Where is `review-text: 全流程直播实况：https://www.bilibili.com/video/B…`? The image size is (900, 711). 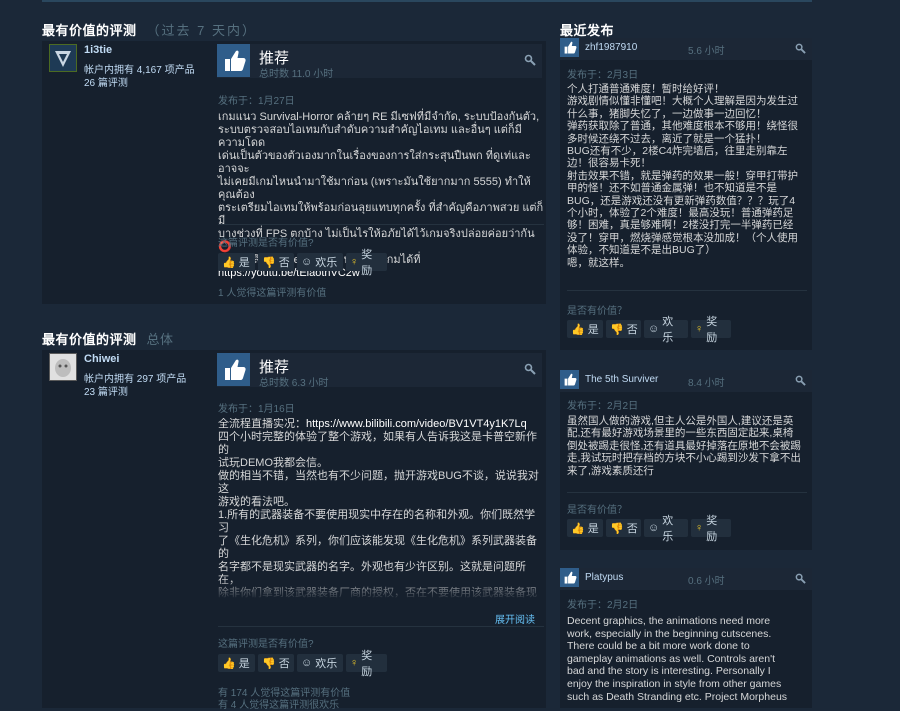
review-text: 全流程直播实况：https://www.bilibili.com/video/B… is located at coordinates (381, 508).